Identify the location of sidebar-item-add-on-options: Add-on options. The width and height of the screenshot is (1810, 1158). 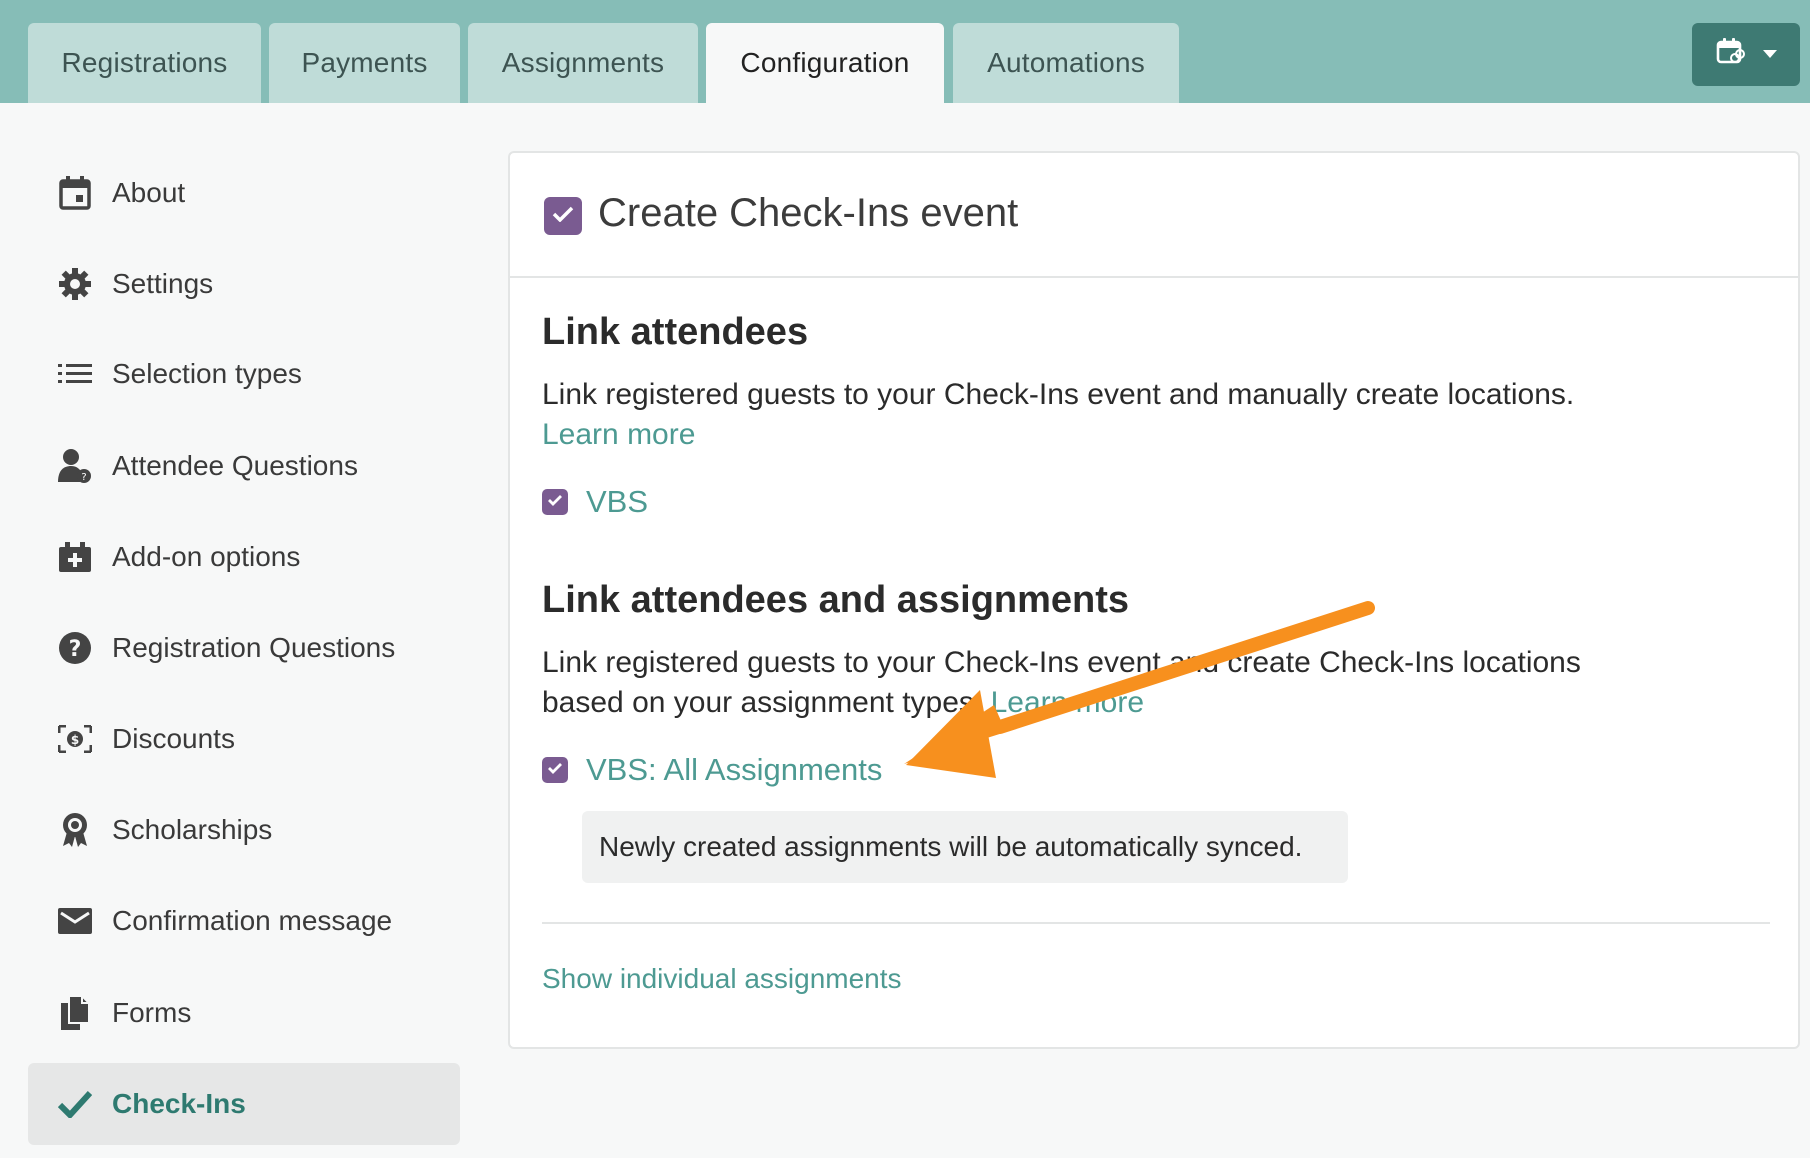
(244, 557).